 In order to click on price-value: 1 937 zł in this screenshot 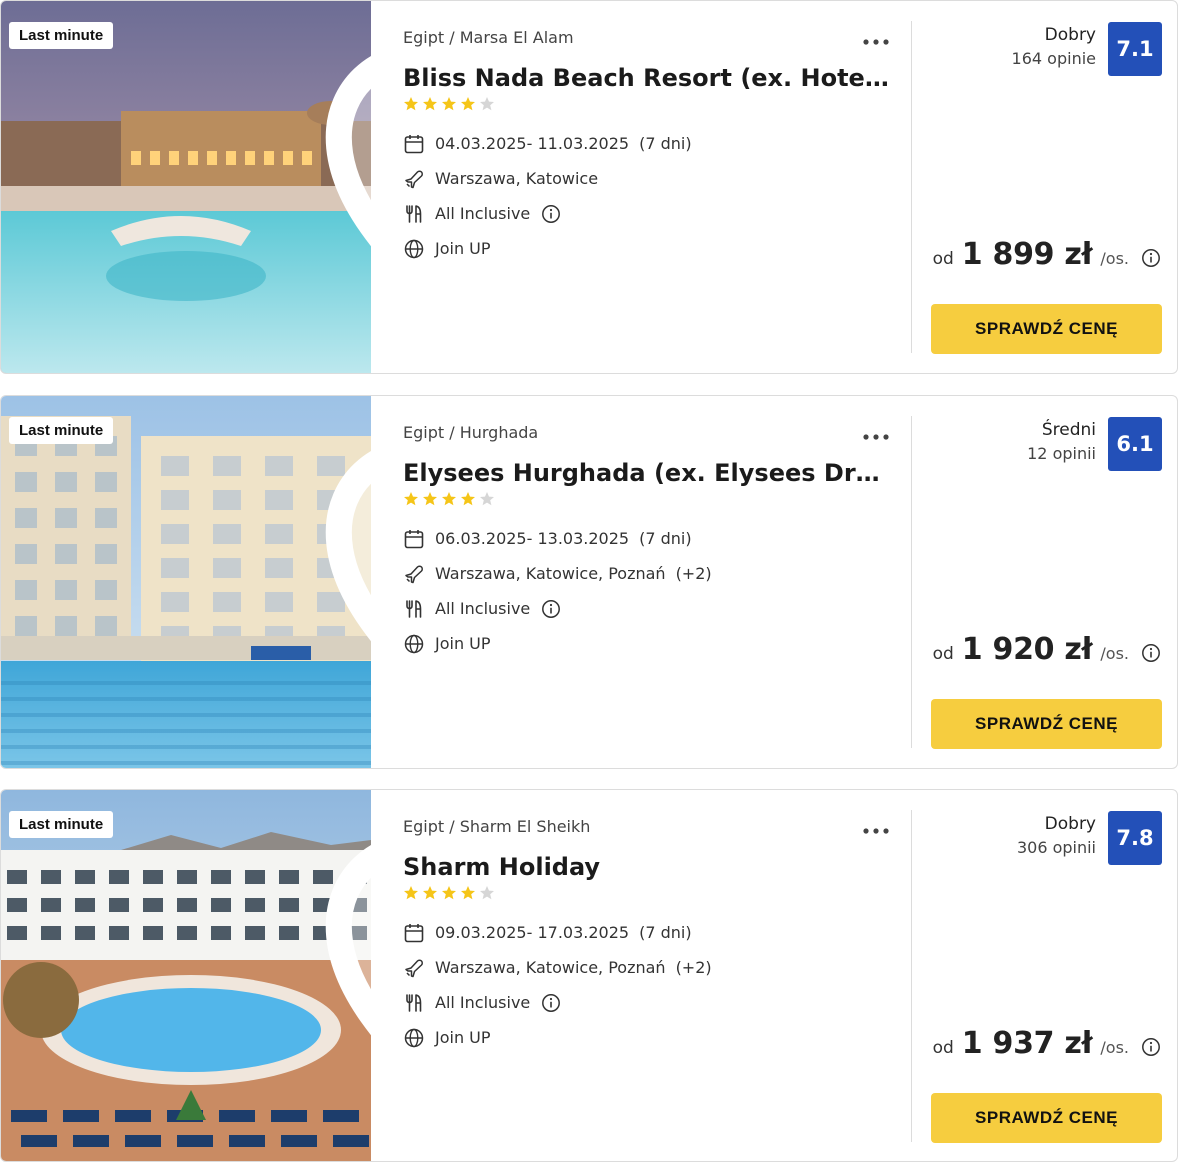, I will do `click(1027, 1043)`.